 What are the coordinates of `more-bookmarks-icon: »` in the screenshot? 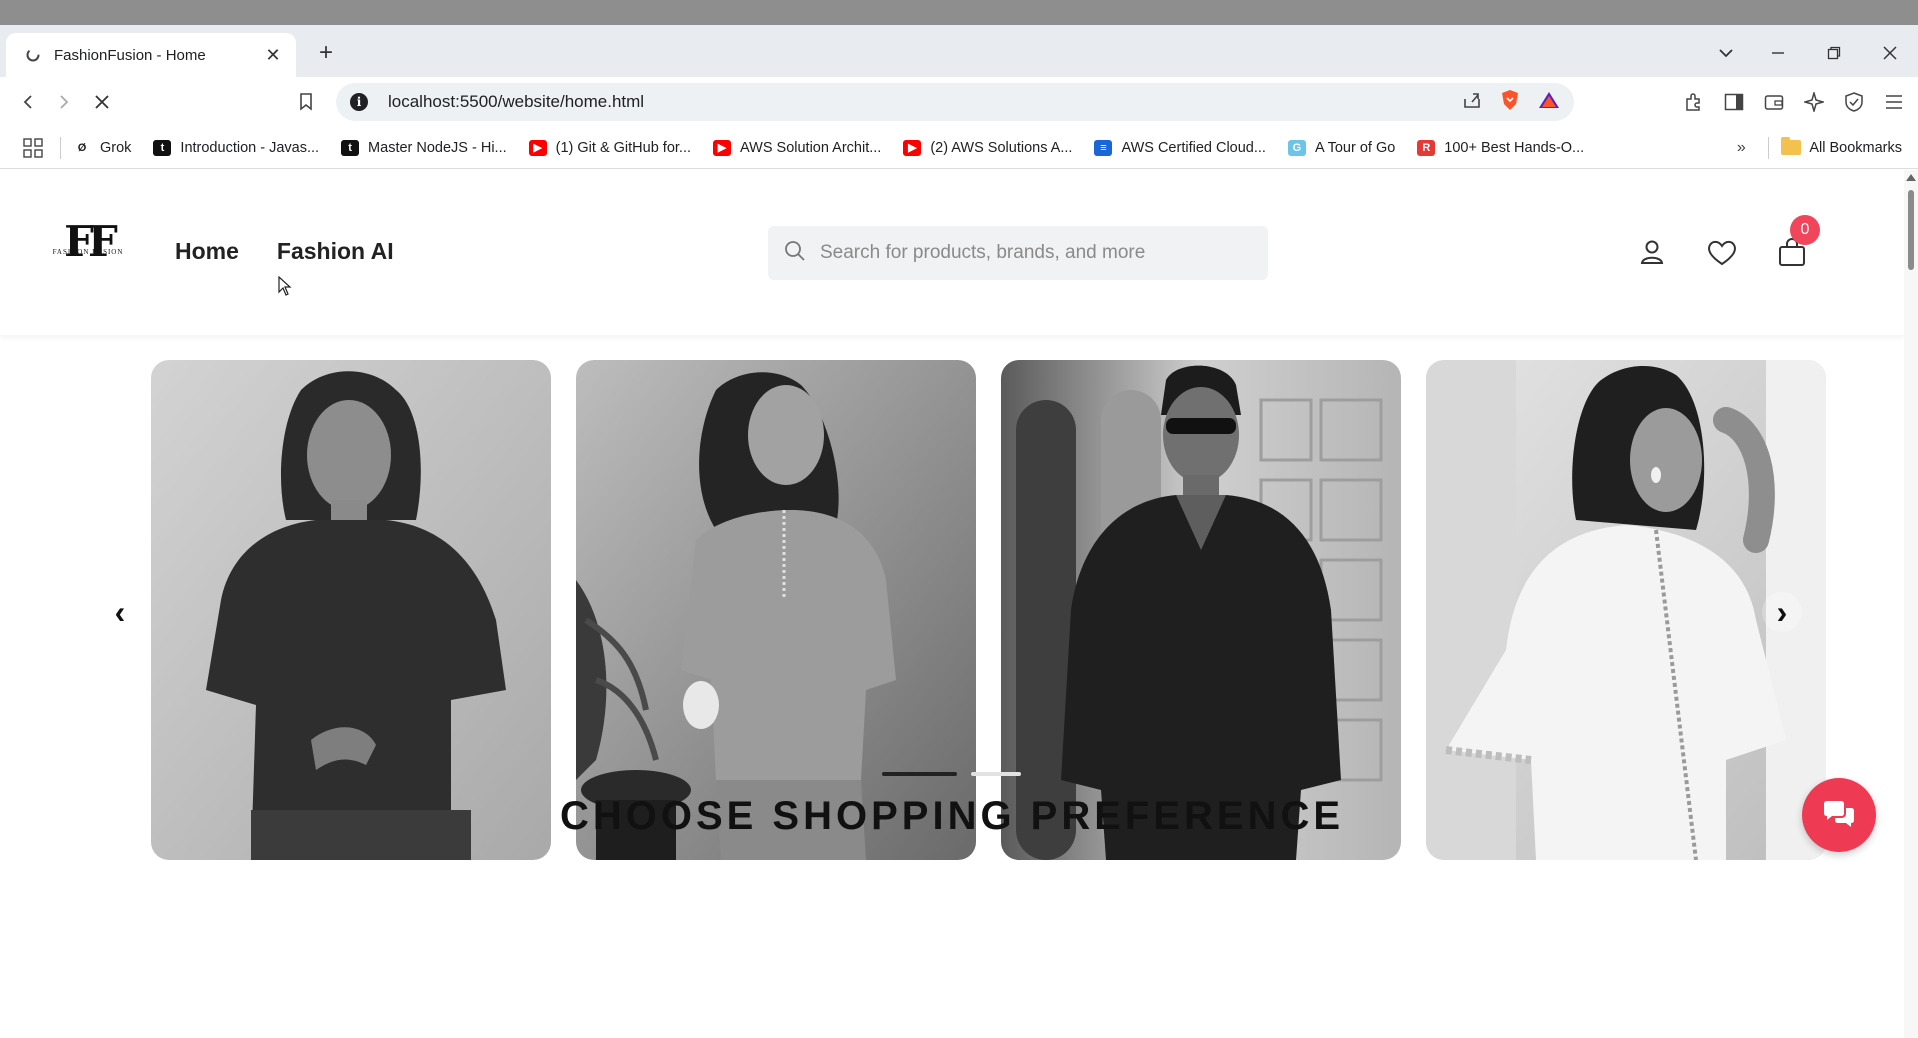 It's located at (1741, 148).